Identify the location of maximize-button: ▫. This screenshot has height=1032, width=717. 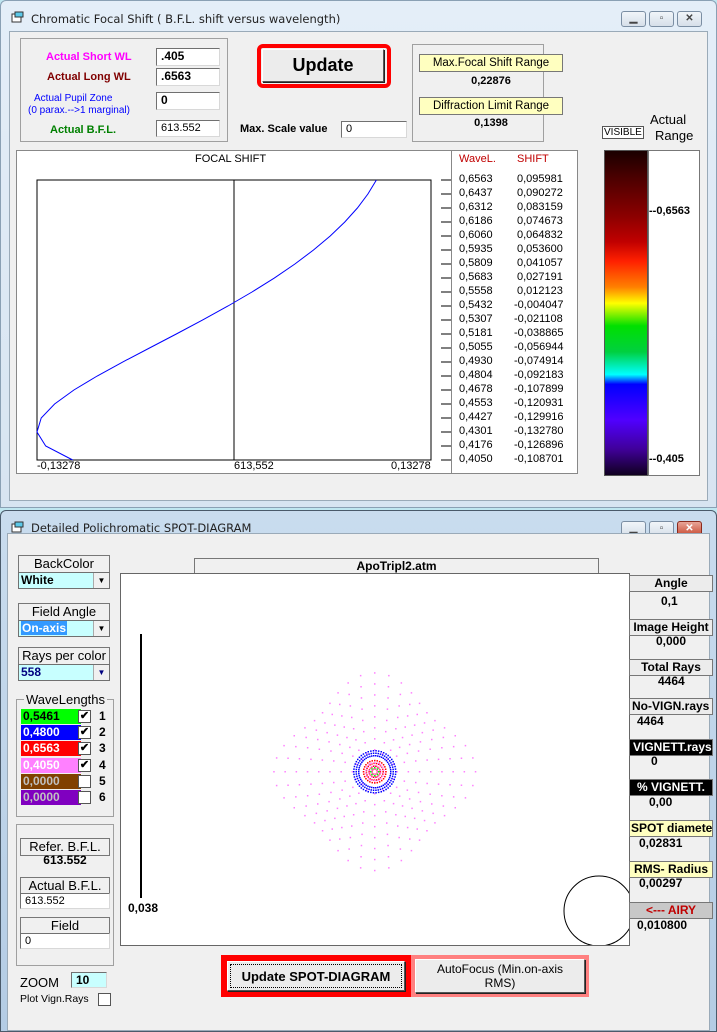
(661, 19).